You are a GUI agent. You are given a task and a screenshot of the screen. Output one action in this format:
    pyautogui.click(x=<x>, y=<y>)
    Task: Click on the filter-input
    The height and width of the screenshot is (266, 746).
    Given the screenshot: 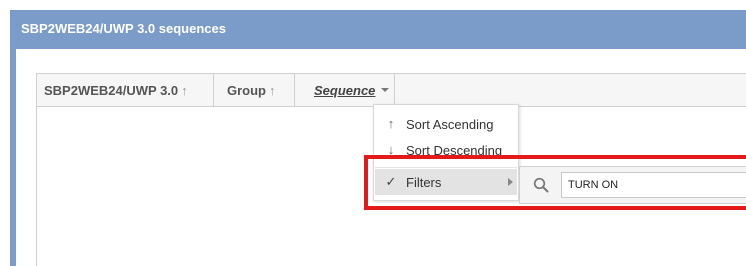 What is the action you would take?
    pyautogui.click(x=653, y=185)
    